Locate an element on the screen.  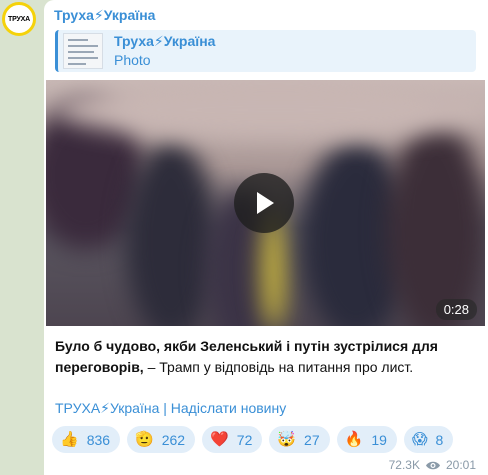
reaction-fire: 🔥 19 is located at coordinates (366, 439).